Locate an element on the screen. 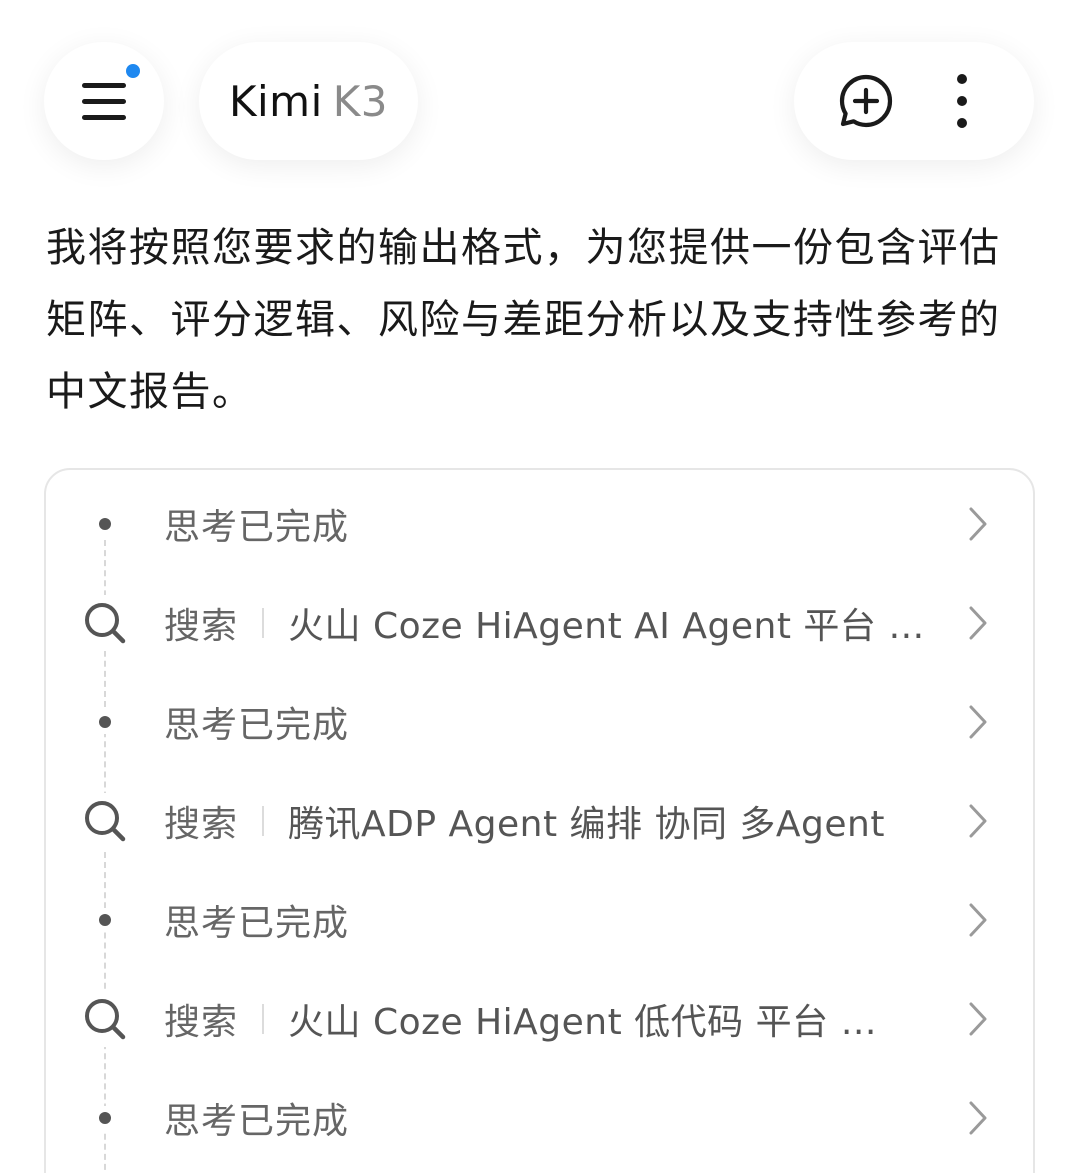 This screenshot has height=1173, width=1080. hamburger-menu-icon is located at coordinates (104, 101).